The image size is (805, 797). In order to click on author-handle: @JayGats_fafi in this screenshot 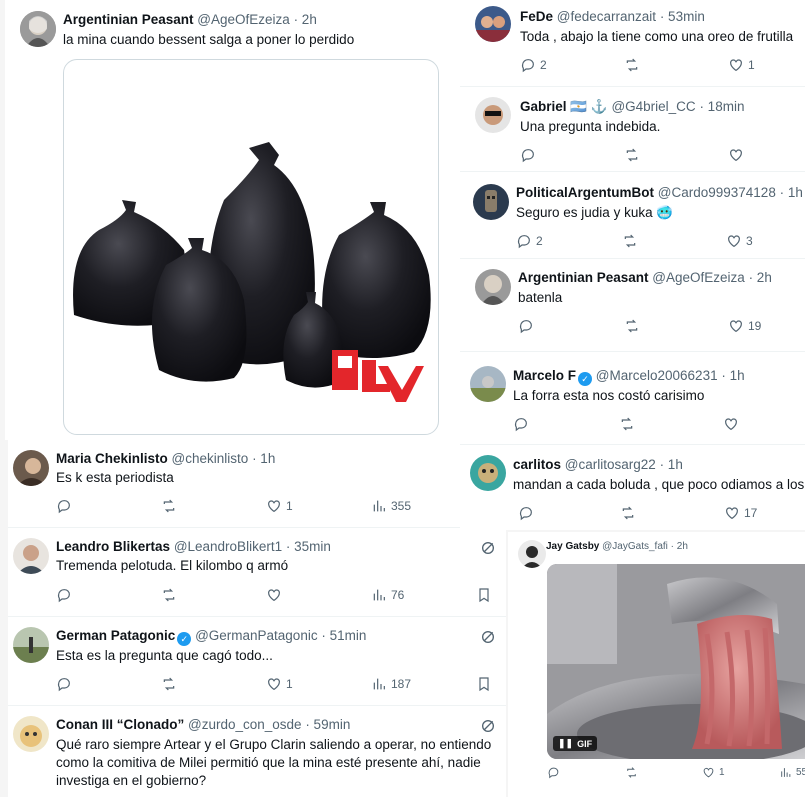, I will do `click(635, 546)`.